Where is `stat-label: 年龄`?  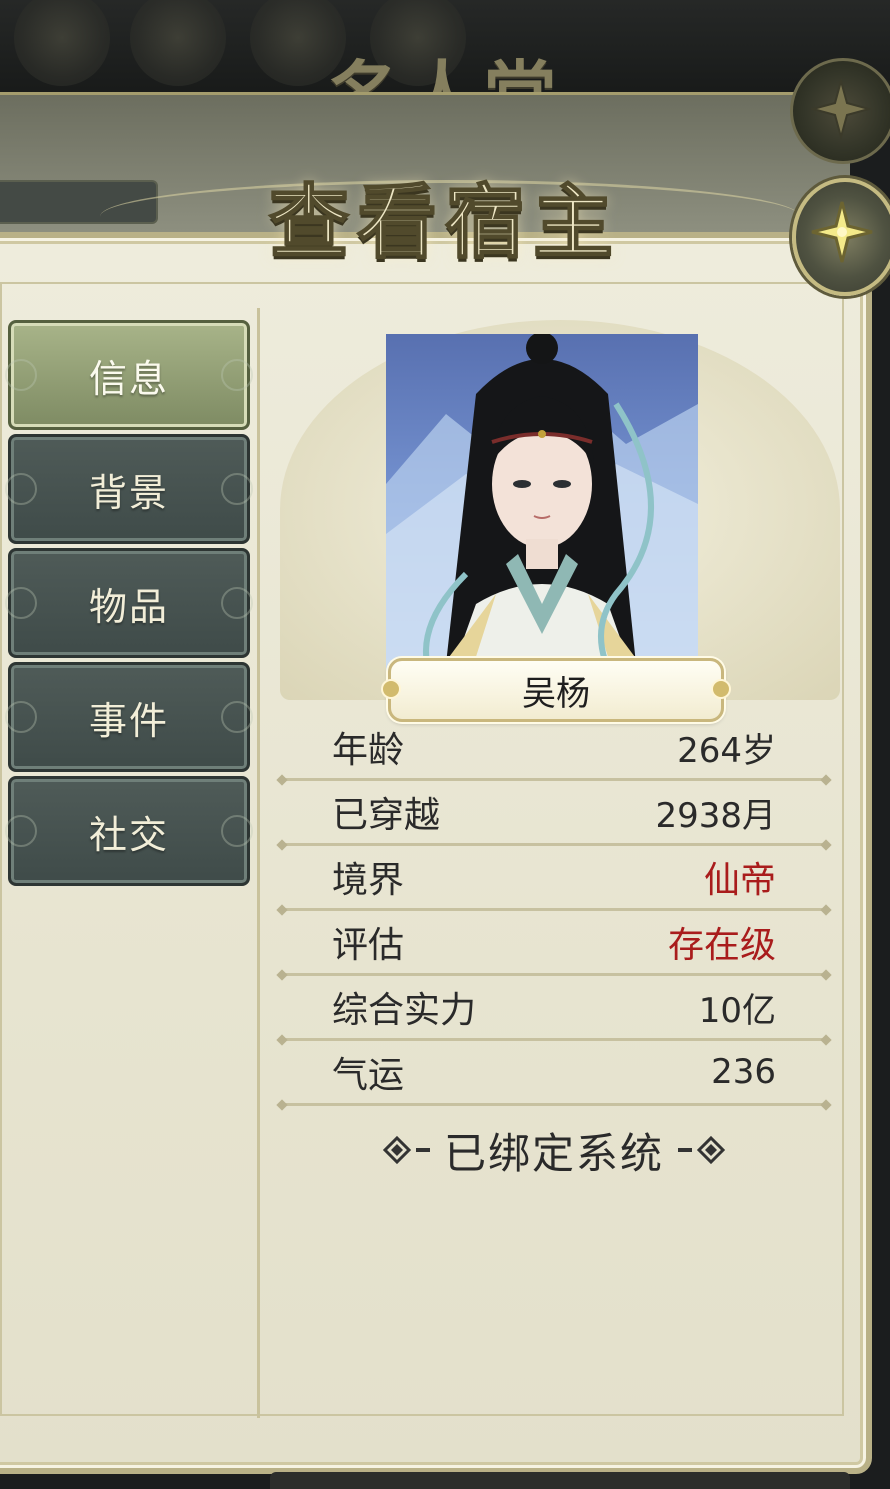 stat-label: 年龄 is located at coordinates (368, 750).